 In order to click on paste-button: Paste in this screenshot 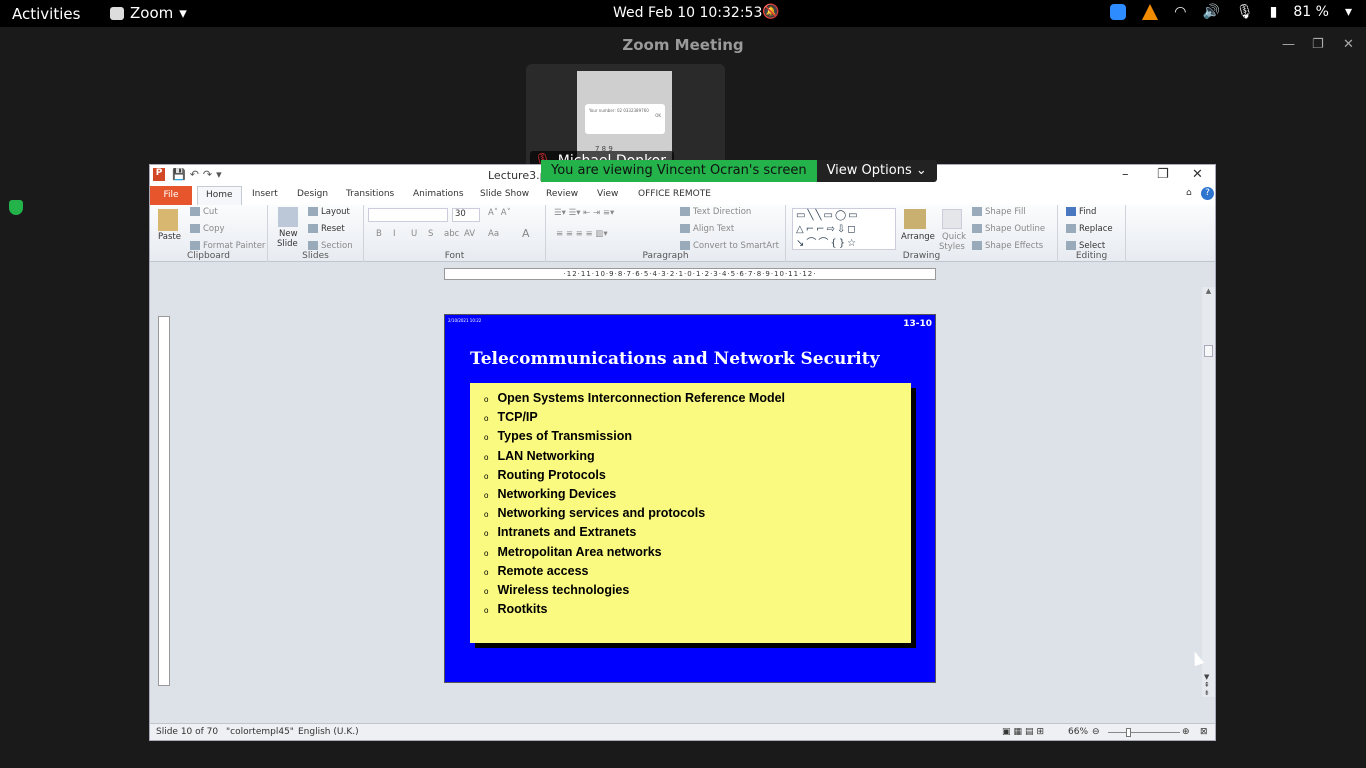, I will do `click(169, 237)`.